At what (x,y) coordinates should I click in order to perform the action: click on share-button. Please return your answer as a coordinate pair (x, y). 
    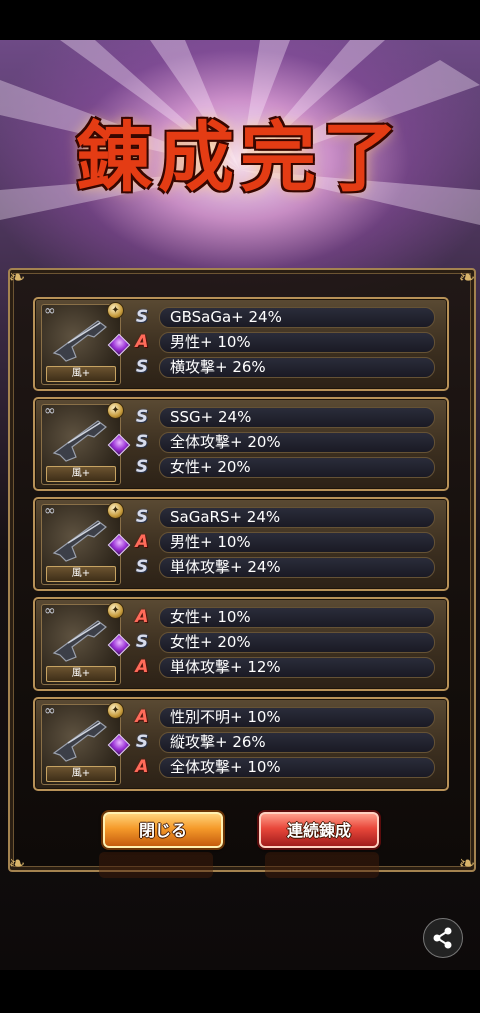
    Looking at the image, I should click on (443, 938).